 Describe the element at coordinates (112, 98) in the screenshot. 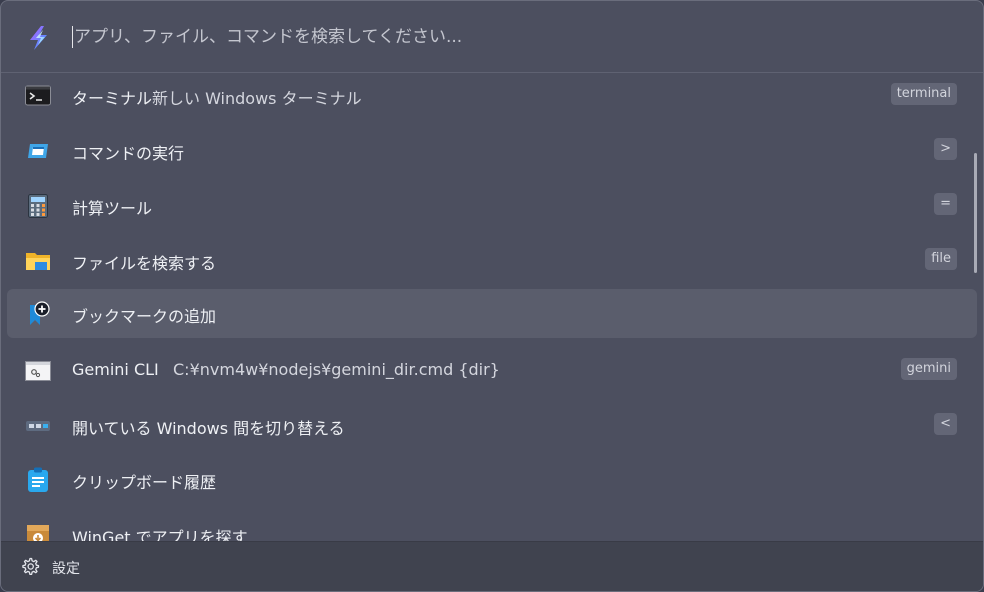

I see `item-title: ターミナル` at that location.